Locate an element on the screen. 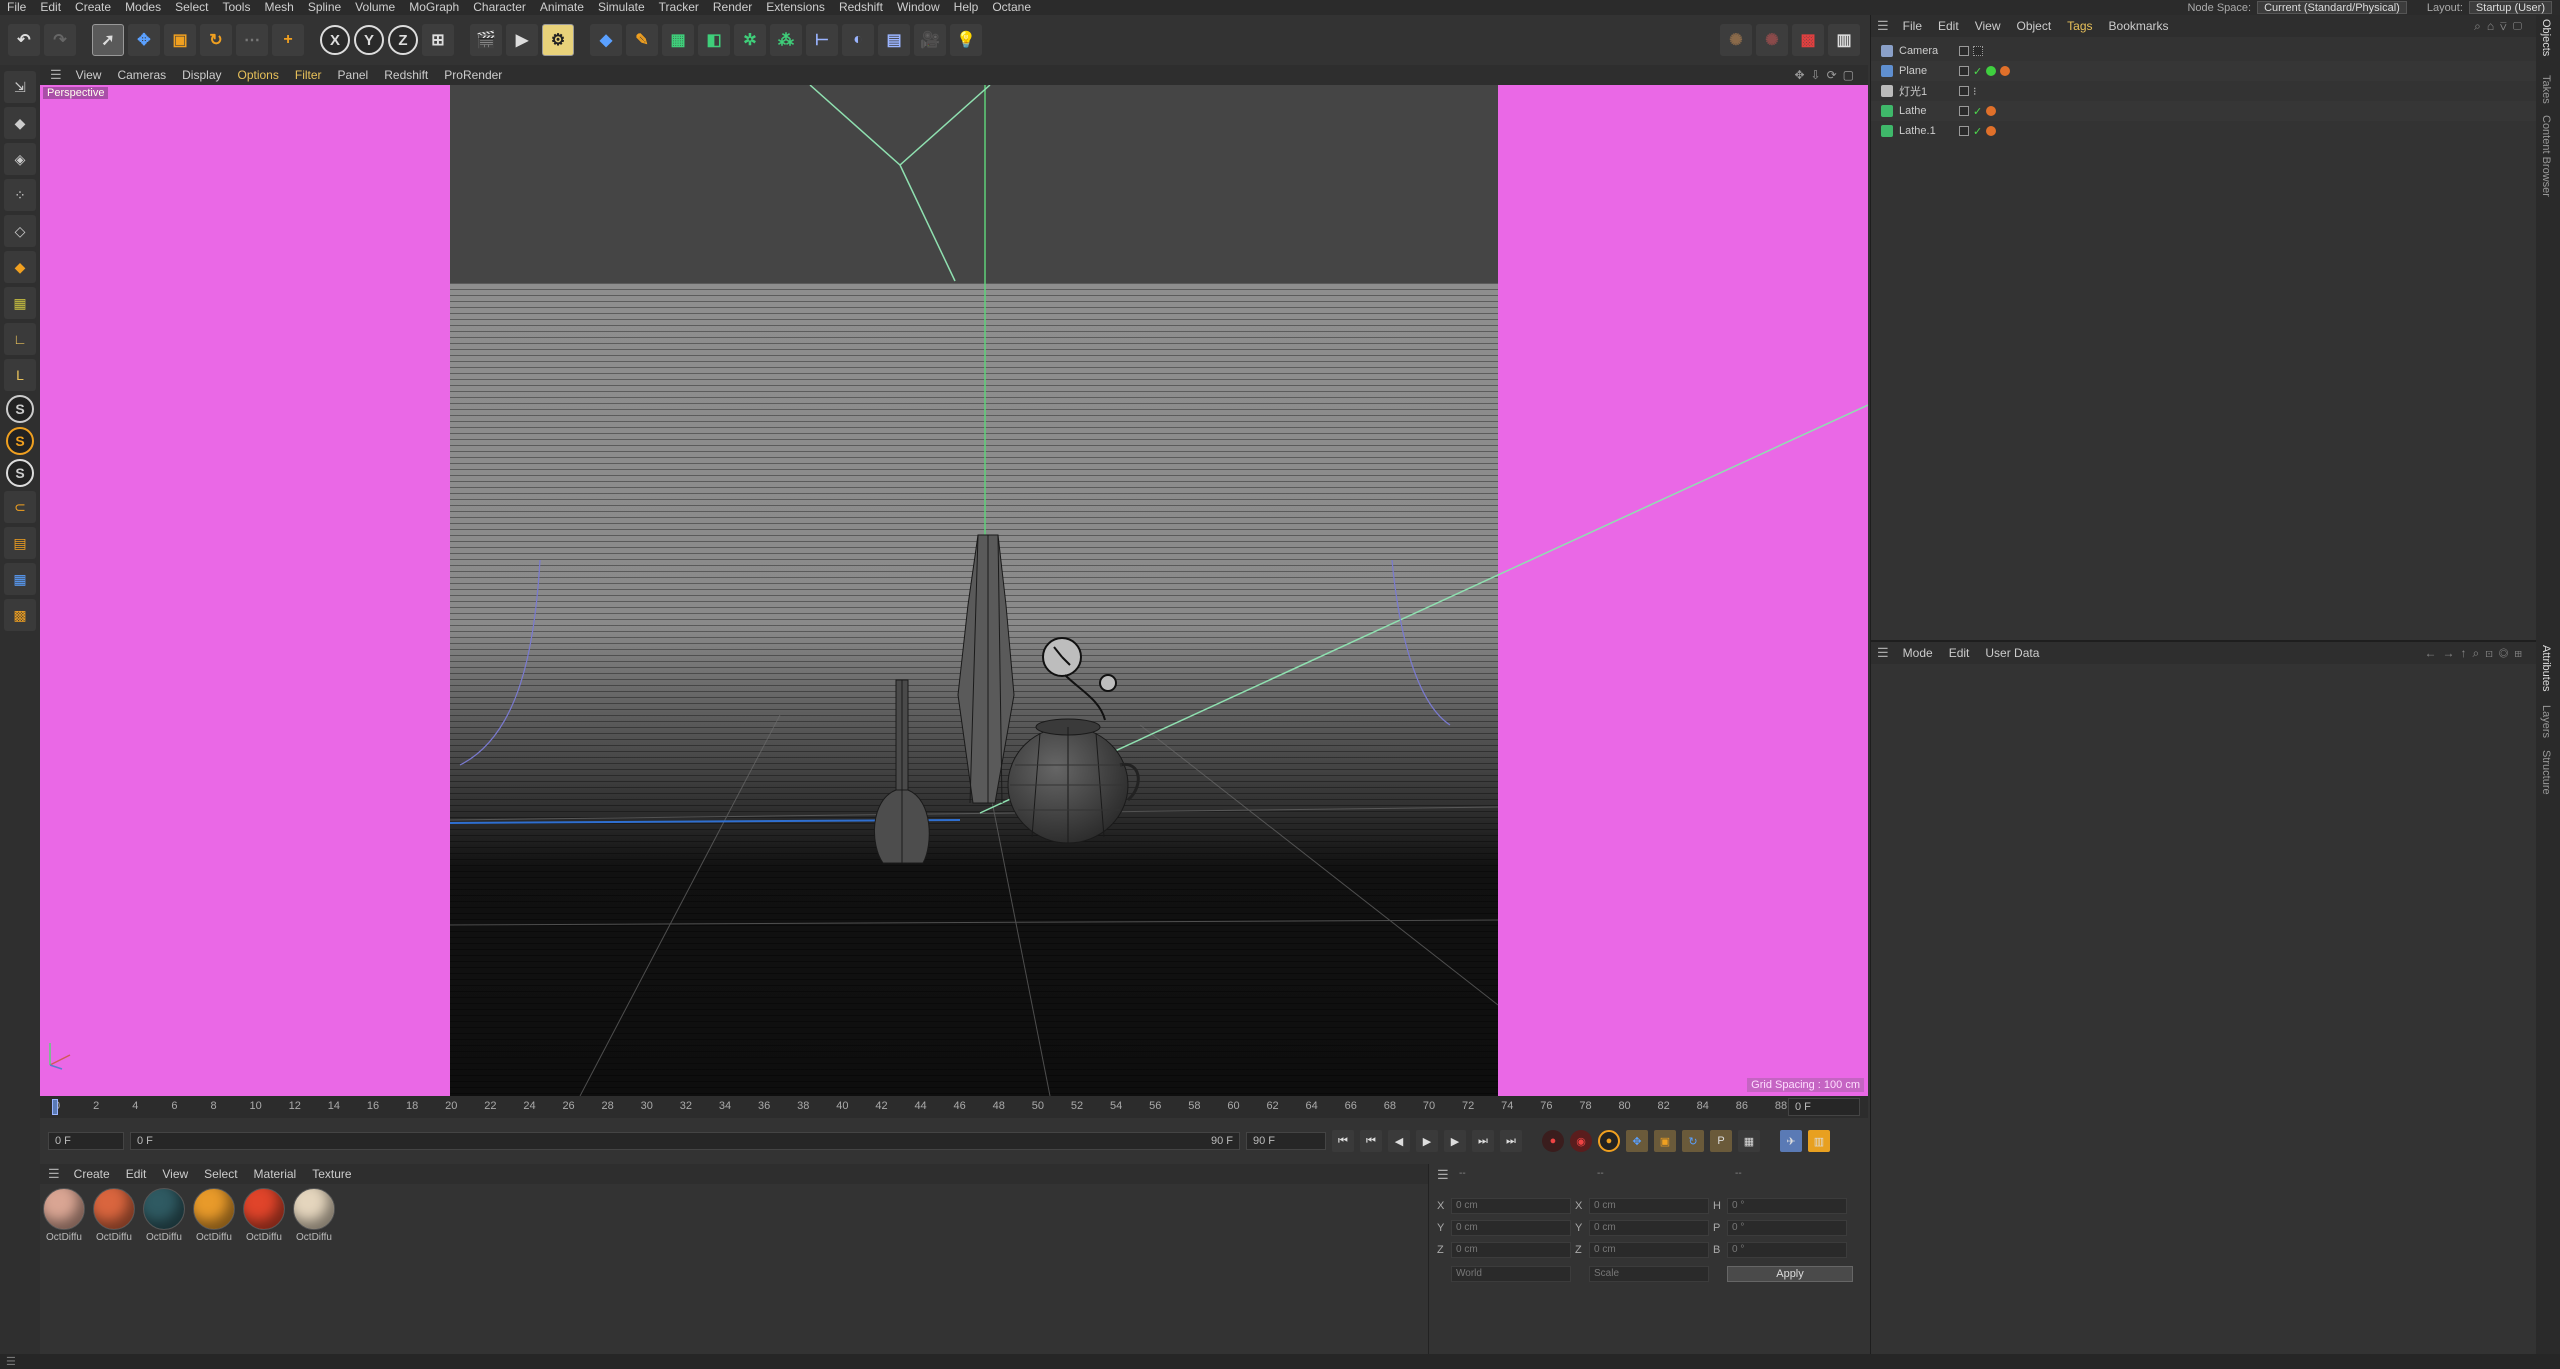 This screenshot has width=2560, height=1369. material-menu-select: Select is located at coordinates (220, 1174).